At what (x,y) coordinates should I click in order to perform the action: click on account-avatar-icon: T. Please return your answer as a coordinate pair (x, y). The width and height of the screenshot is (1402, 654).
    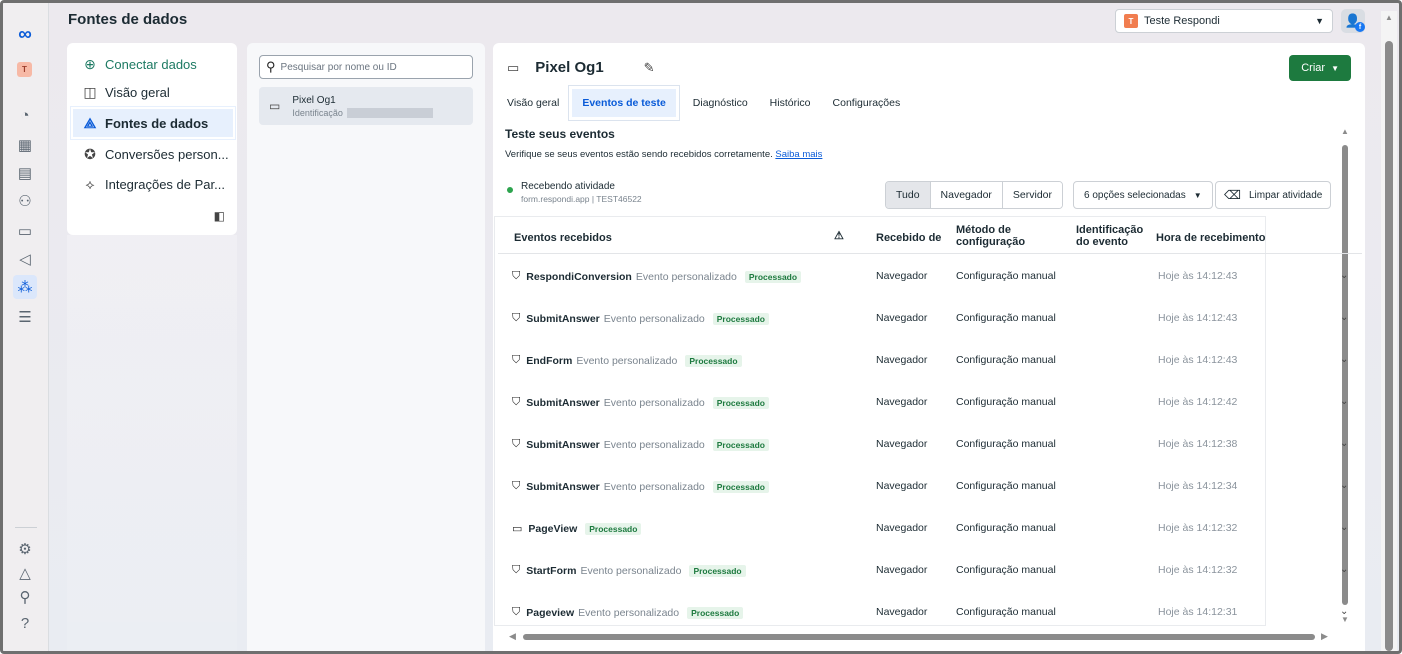
    Looking at the image, I should click on (24, 69).